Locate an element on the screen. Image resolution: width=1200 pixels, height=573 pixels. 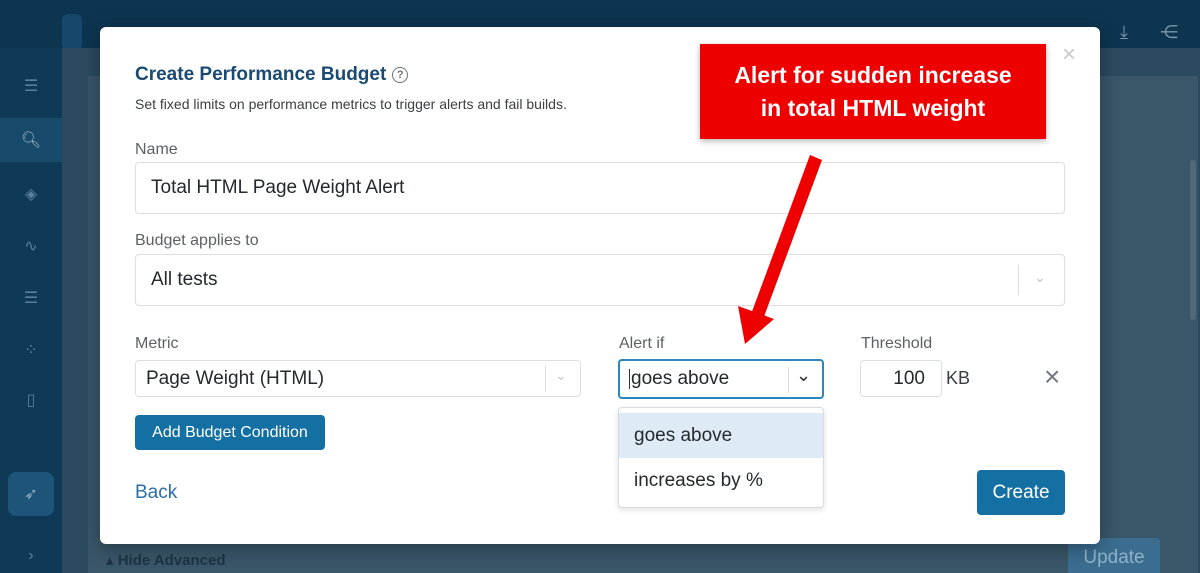
remove-condition-icon: × is located at coordinates (1052, 377).